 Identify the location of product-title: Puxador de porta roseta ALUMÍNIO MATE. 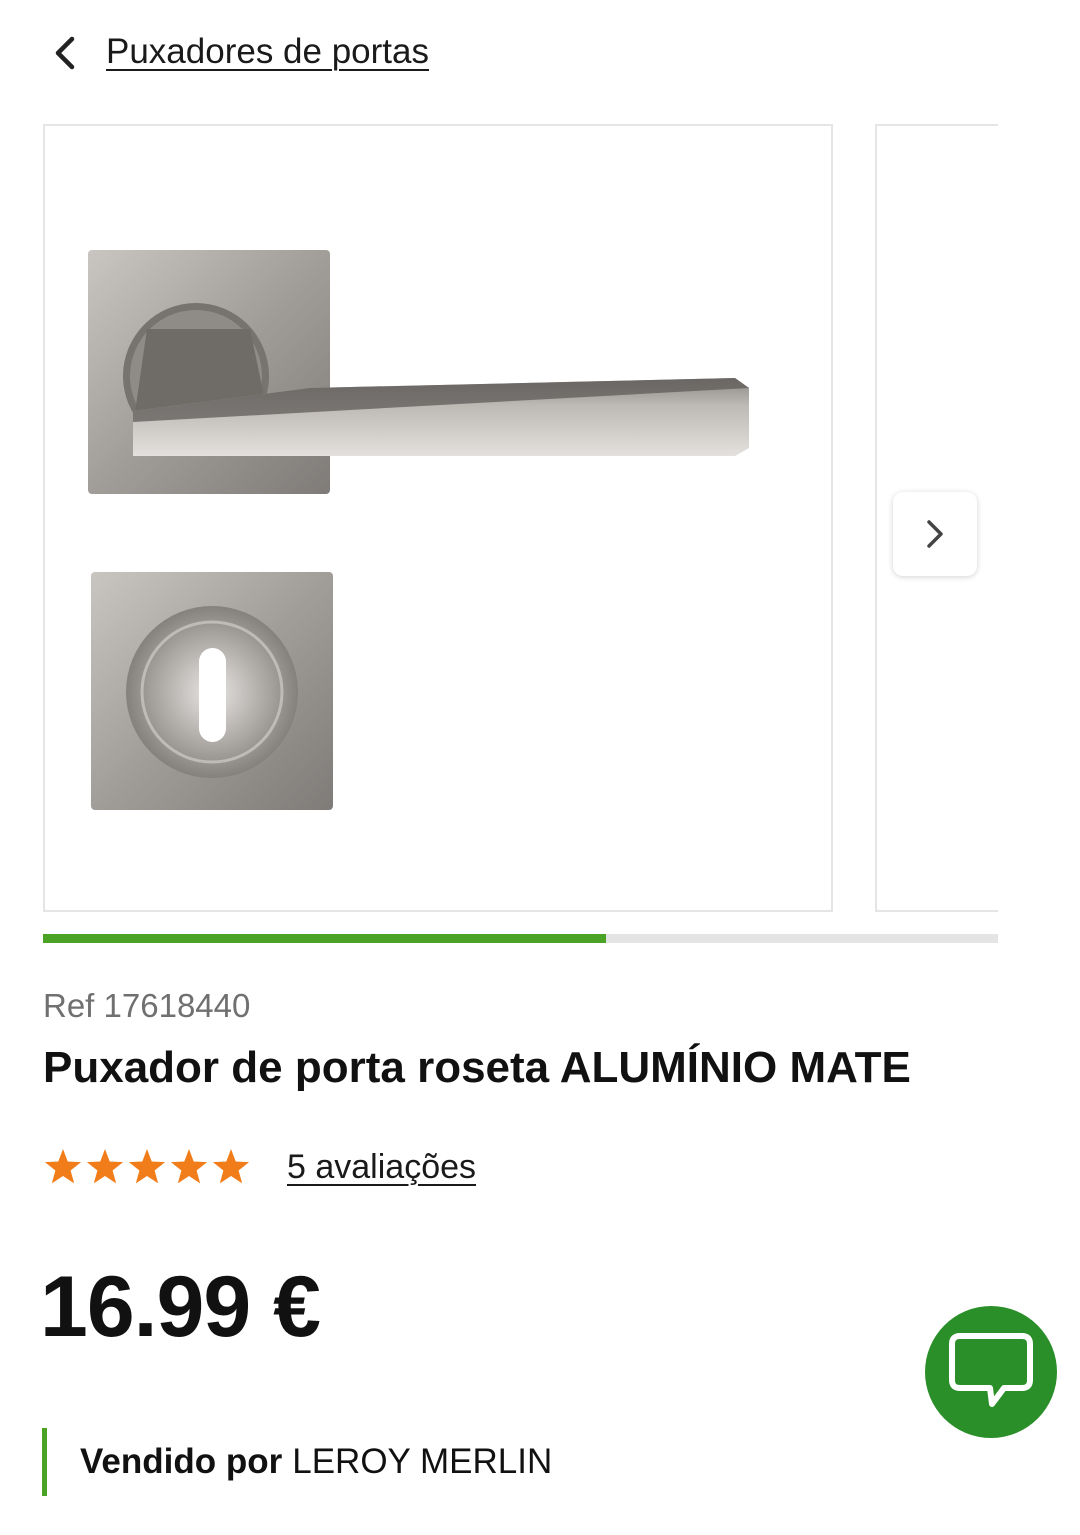
(477, 1067).